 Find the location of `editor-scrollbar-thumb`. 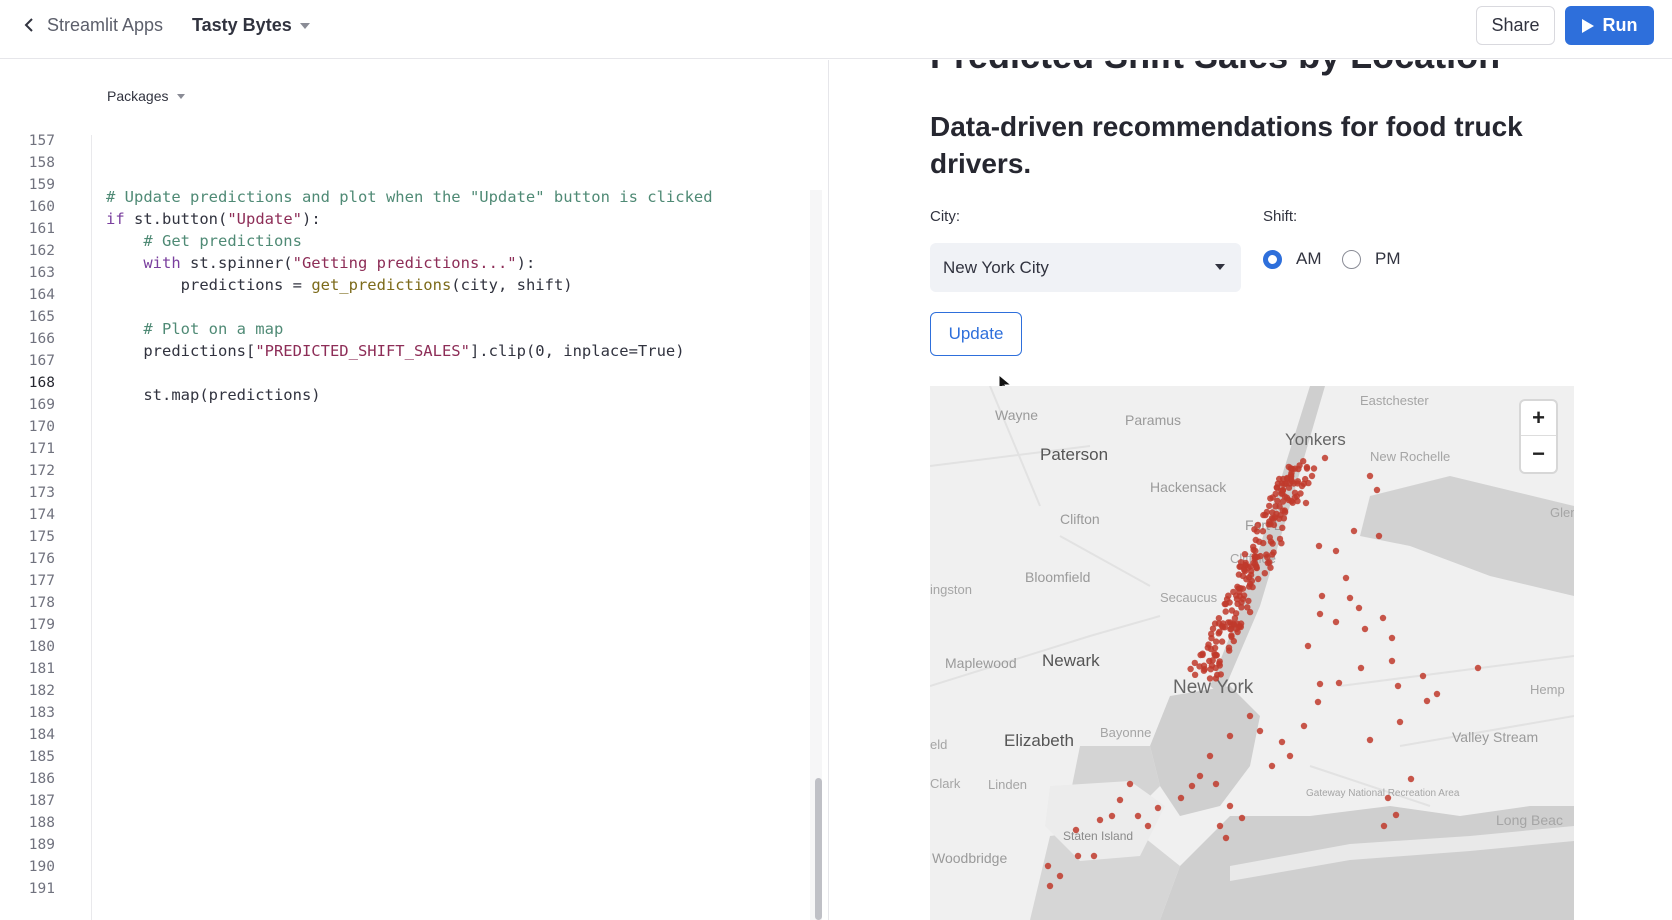

editor-scrollbar-thumb is located at coordinates (818, 849).